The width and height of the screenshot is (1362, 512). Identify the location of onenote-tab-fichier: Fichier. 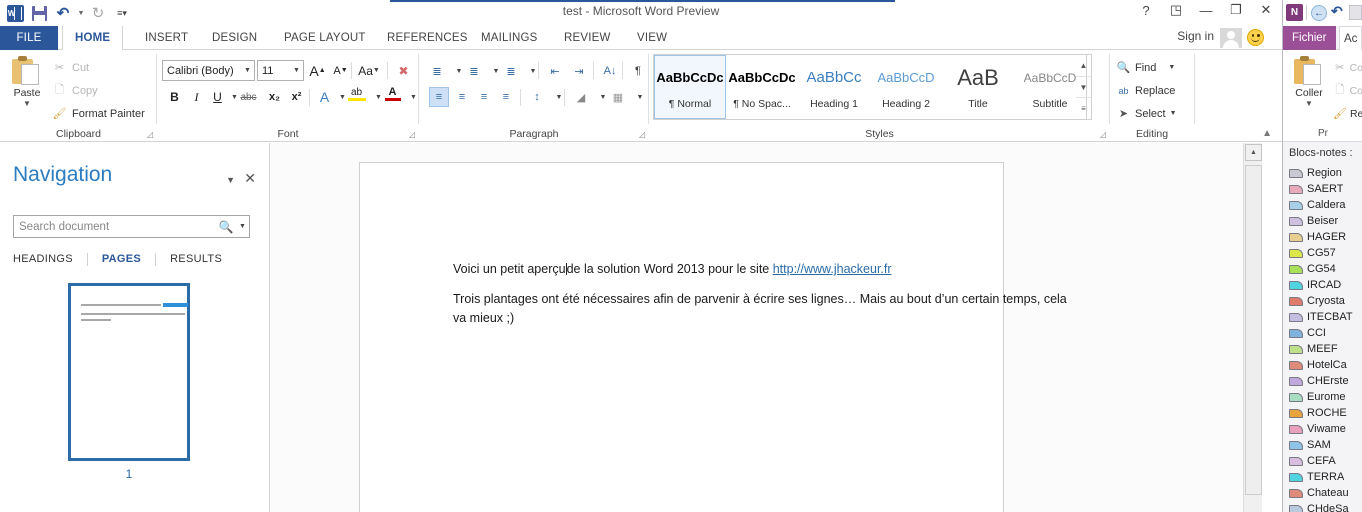
(1309, 38).